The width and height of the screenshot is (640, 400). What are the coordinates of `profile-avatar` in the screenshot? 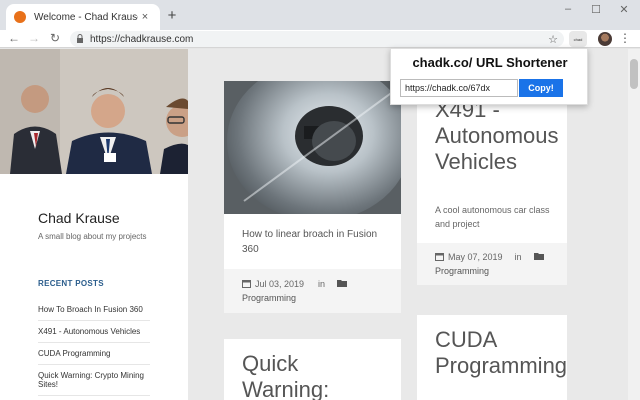 It's located at (605, 39).